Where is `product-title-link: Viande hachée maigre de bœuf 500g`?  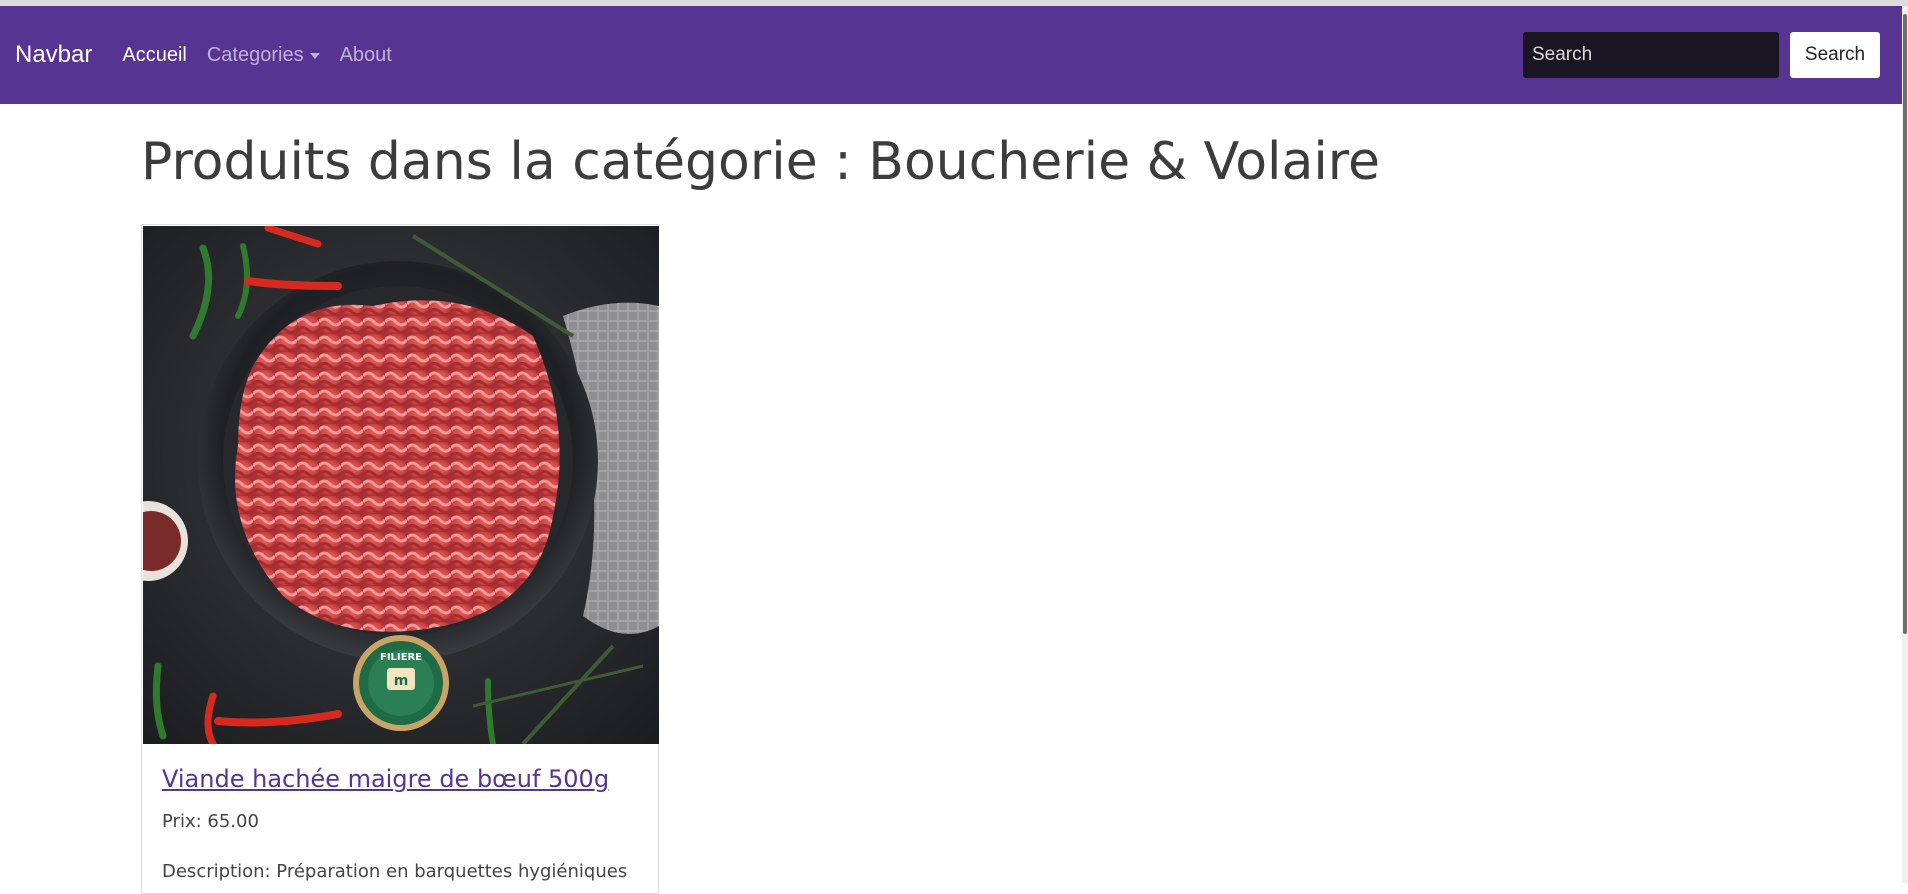
product-title-link: Viande hachée maigre de bœuf 500g is located at coordinates (385, 779).